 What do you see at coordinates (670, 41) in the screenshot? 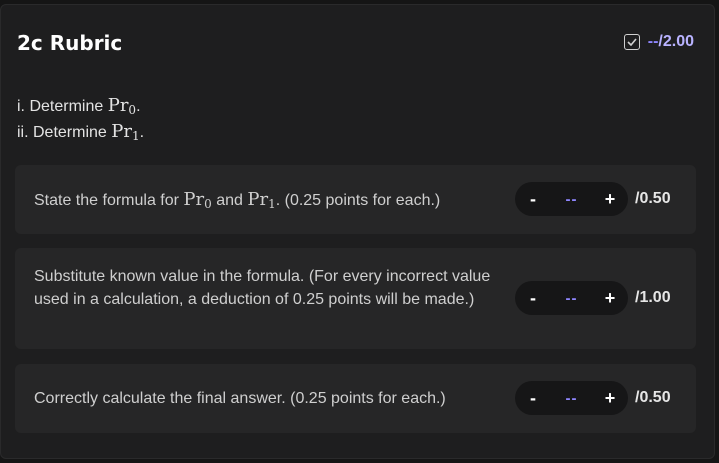
I see `total-score-value: --/2.00` at bounding box center [670, 41].